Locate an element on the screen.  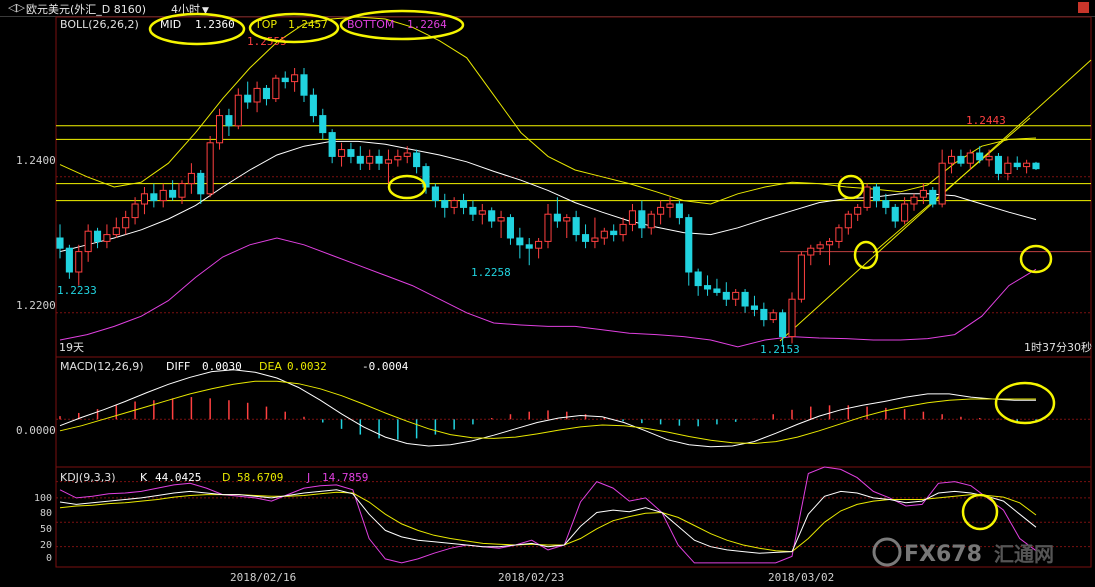
macd-value: -0.0004 is located at coordinates (385, 366).